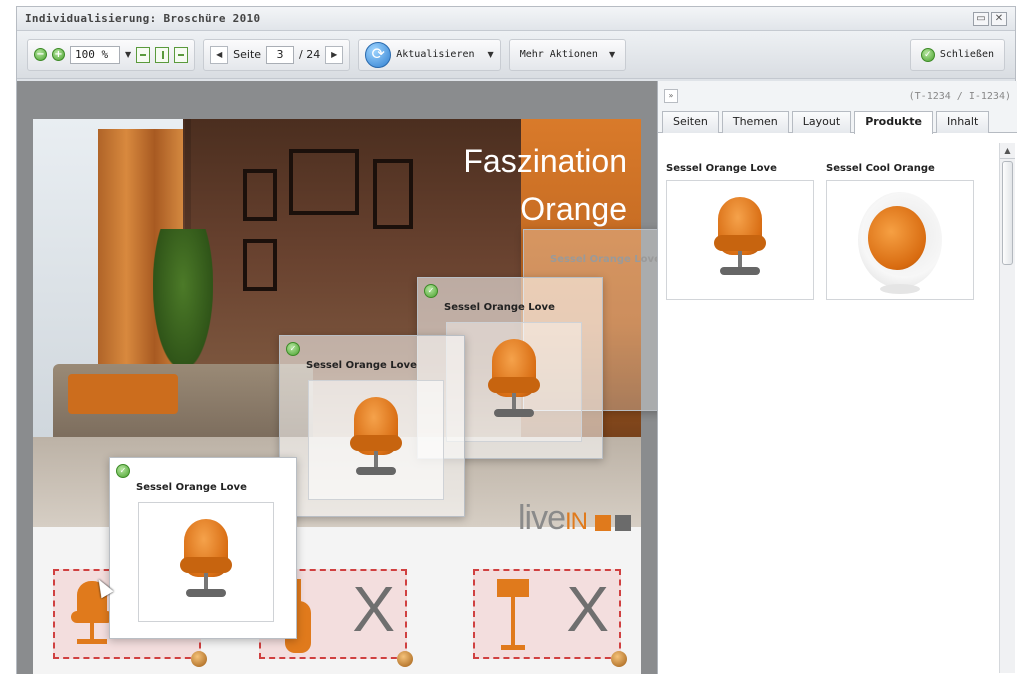 The width and height of the screenshot is (1022, 674). I want to click on page-navigation: ◀ Seite 3 / 24 ▶, so click(277, 54).